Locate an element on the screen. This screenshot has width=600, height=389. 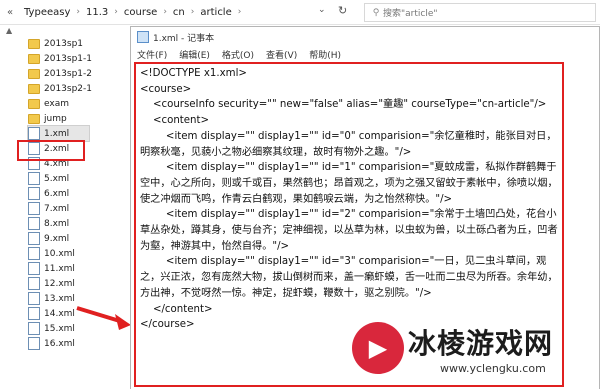
menu-item: 编辑(E) is located at coordinates (194, 54).